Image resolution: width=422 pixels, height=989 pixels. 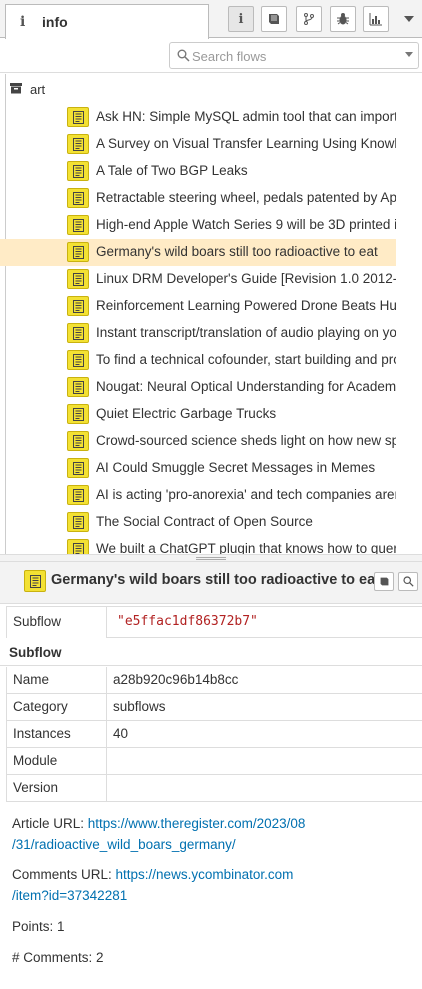 I want to click on prop-row: Version, so click(x=214, y=788).